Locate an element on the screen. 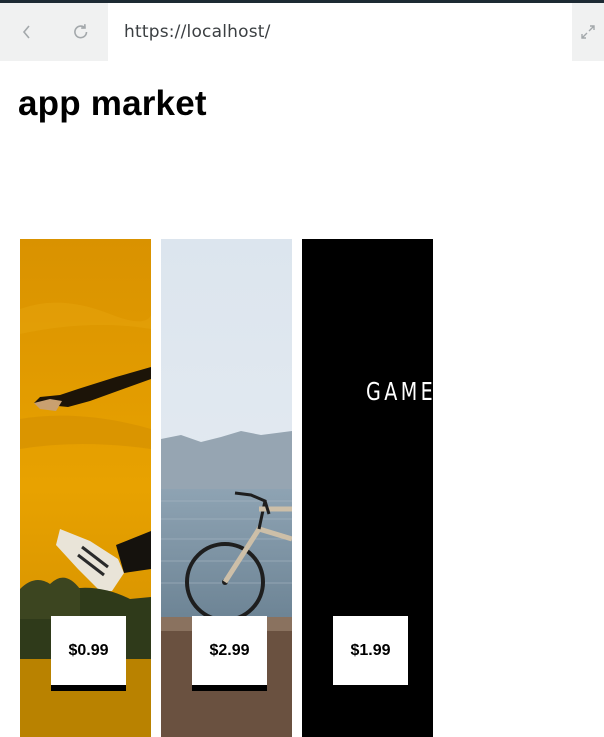  chevron-left-icon is located at coordinates (26, 32).